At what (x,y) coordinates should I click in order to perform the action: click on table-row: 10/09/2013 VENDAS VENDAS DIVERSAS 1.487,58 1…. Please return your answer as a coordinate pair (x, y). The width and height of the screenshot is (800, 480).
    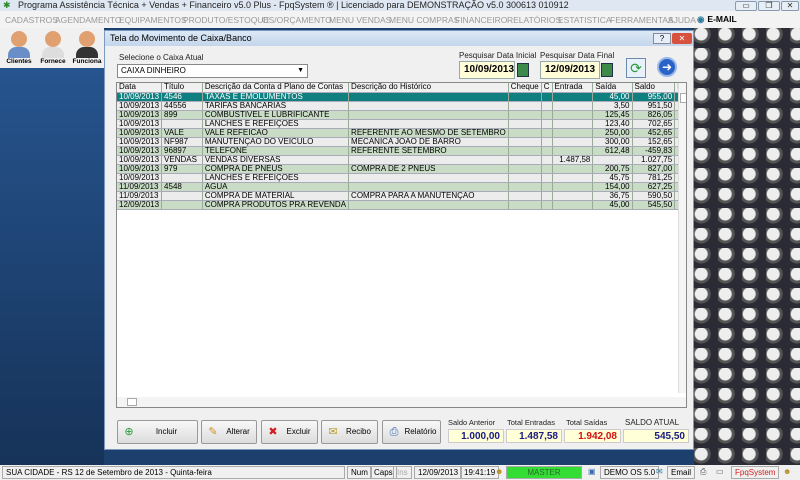
    Looking at the image, I should click on (401, 160).